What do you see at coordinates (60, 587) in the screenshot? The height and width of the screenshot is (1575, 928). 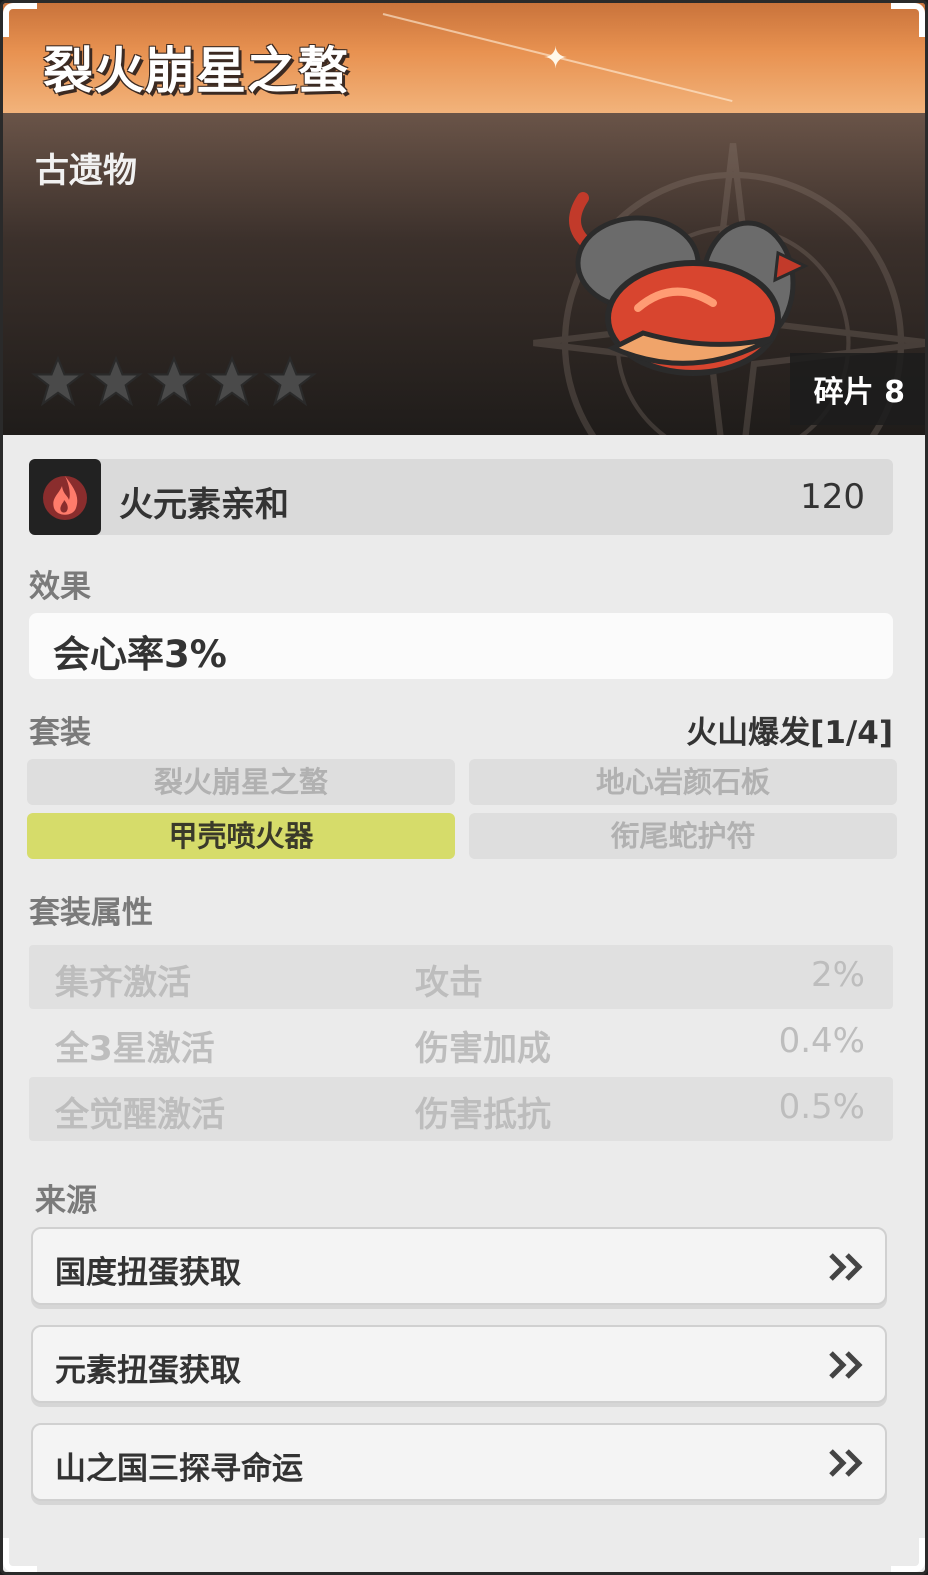 I see `effect-heading: 效果` at bounding box center [60, 587].